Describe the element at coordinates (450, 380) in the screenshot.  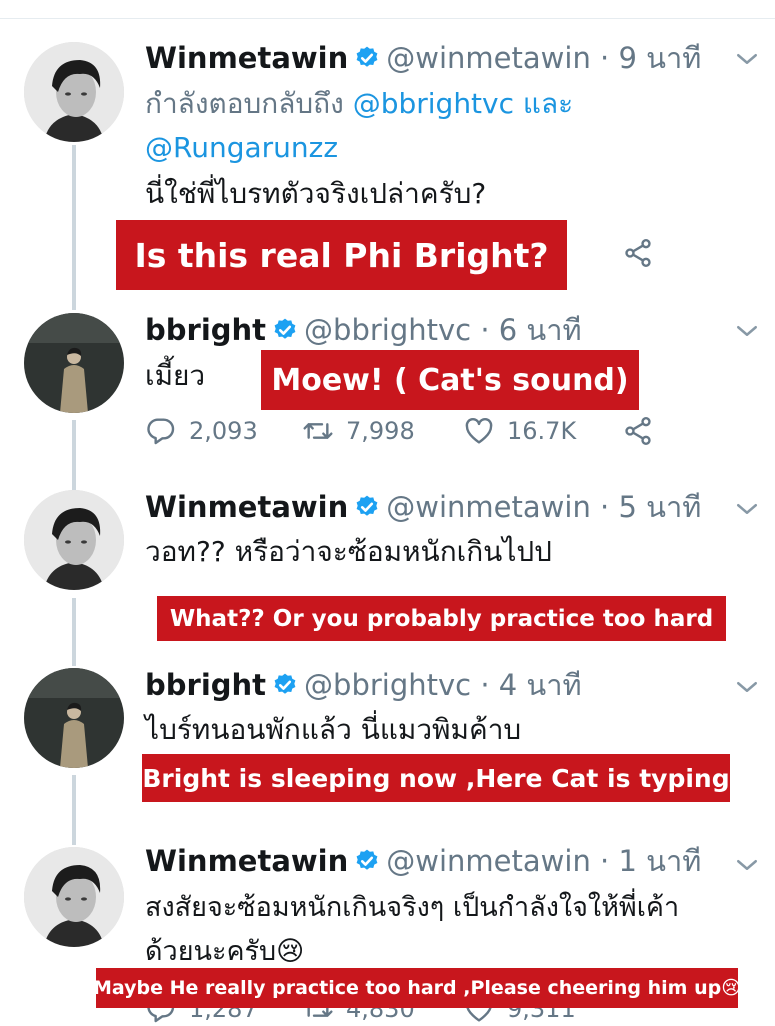
I see `translation-caption: Moew! ( Cat's sound)` at that location.